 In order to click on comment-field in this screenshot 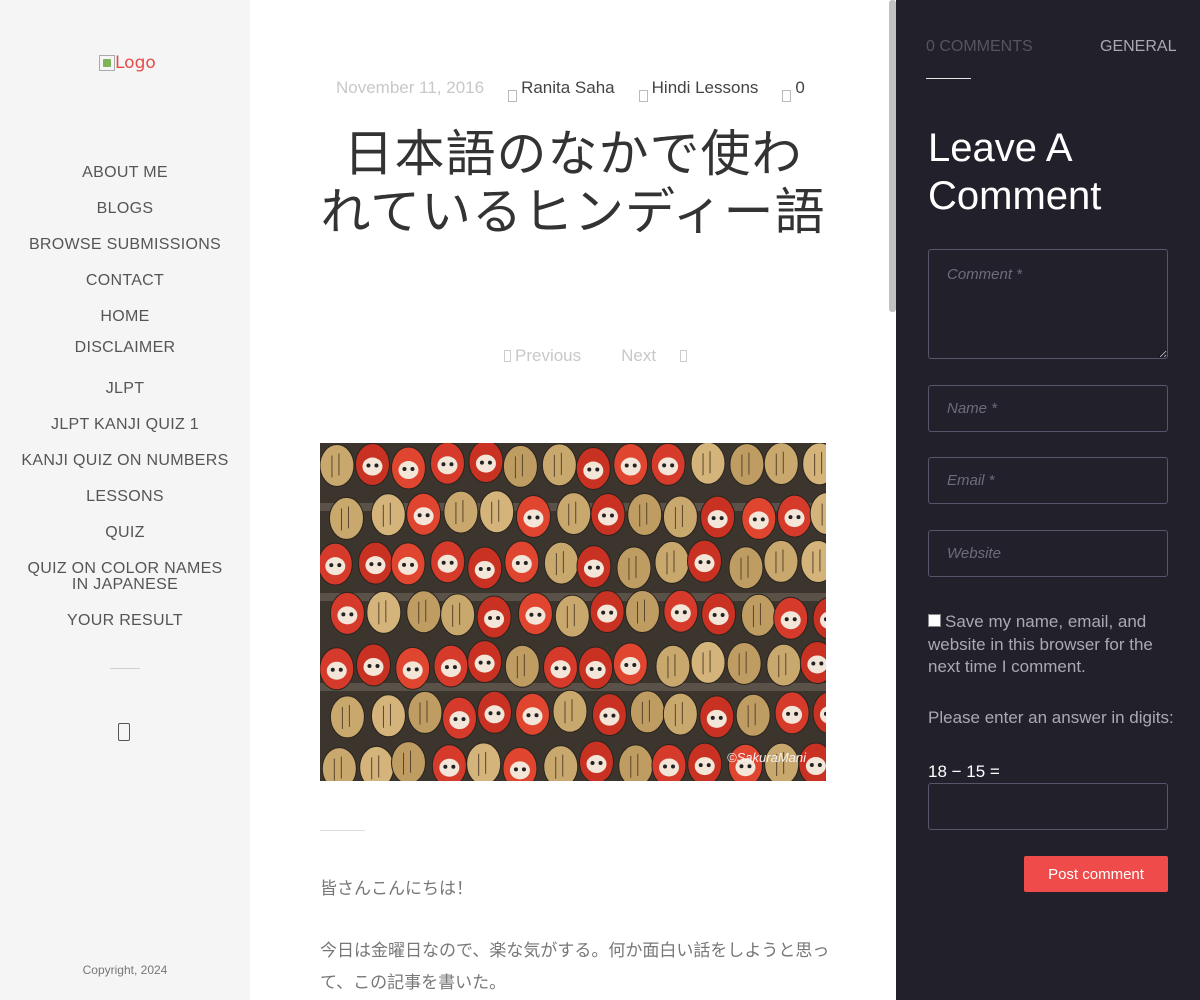, I will do `click(1048, 304)`.